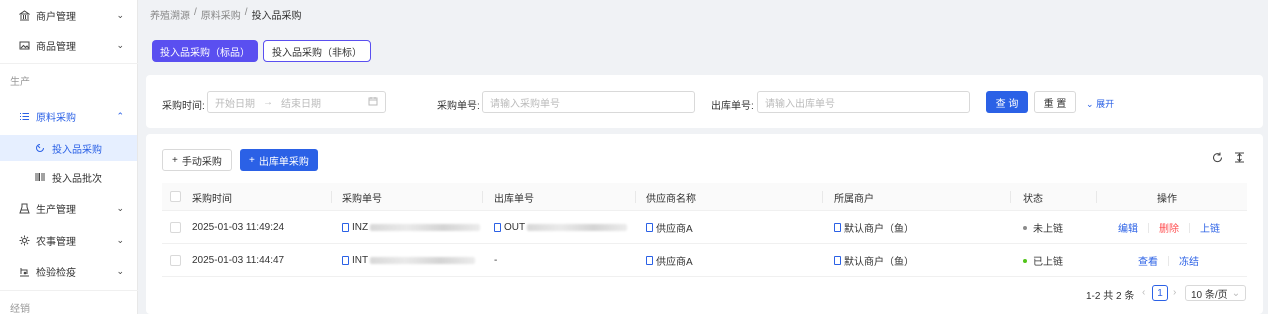  What do you see at coordinates (588, 102) in the screenshot?
I see `purchase-no-input: 请输入采购单号` at bounding box center [588, 102].